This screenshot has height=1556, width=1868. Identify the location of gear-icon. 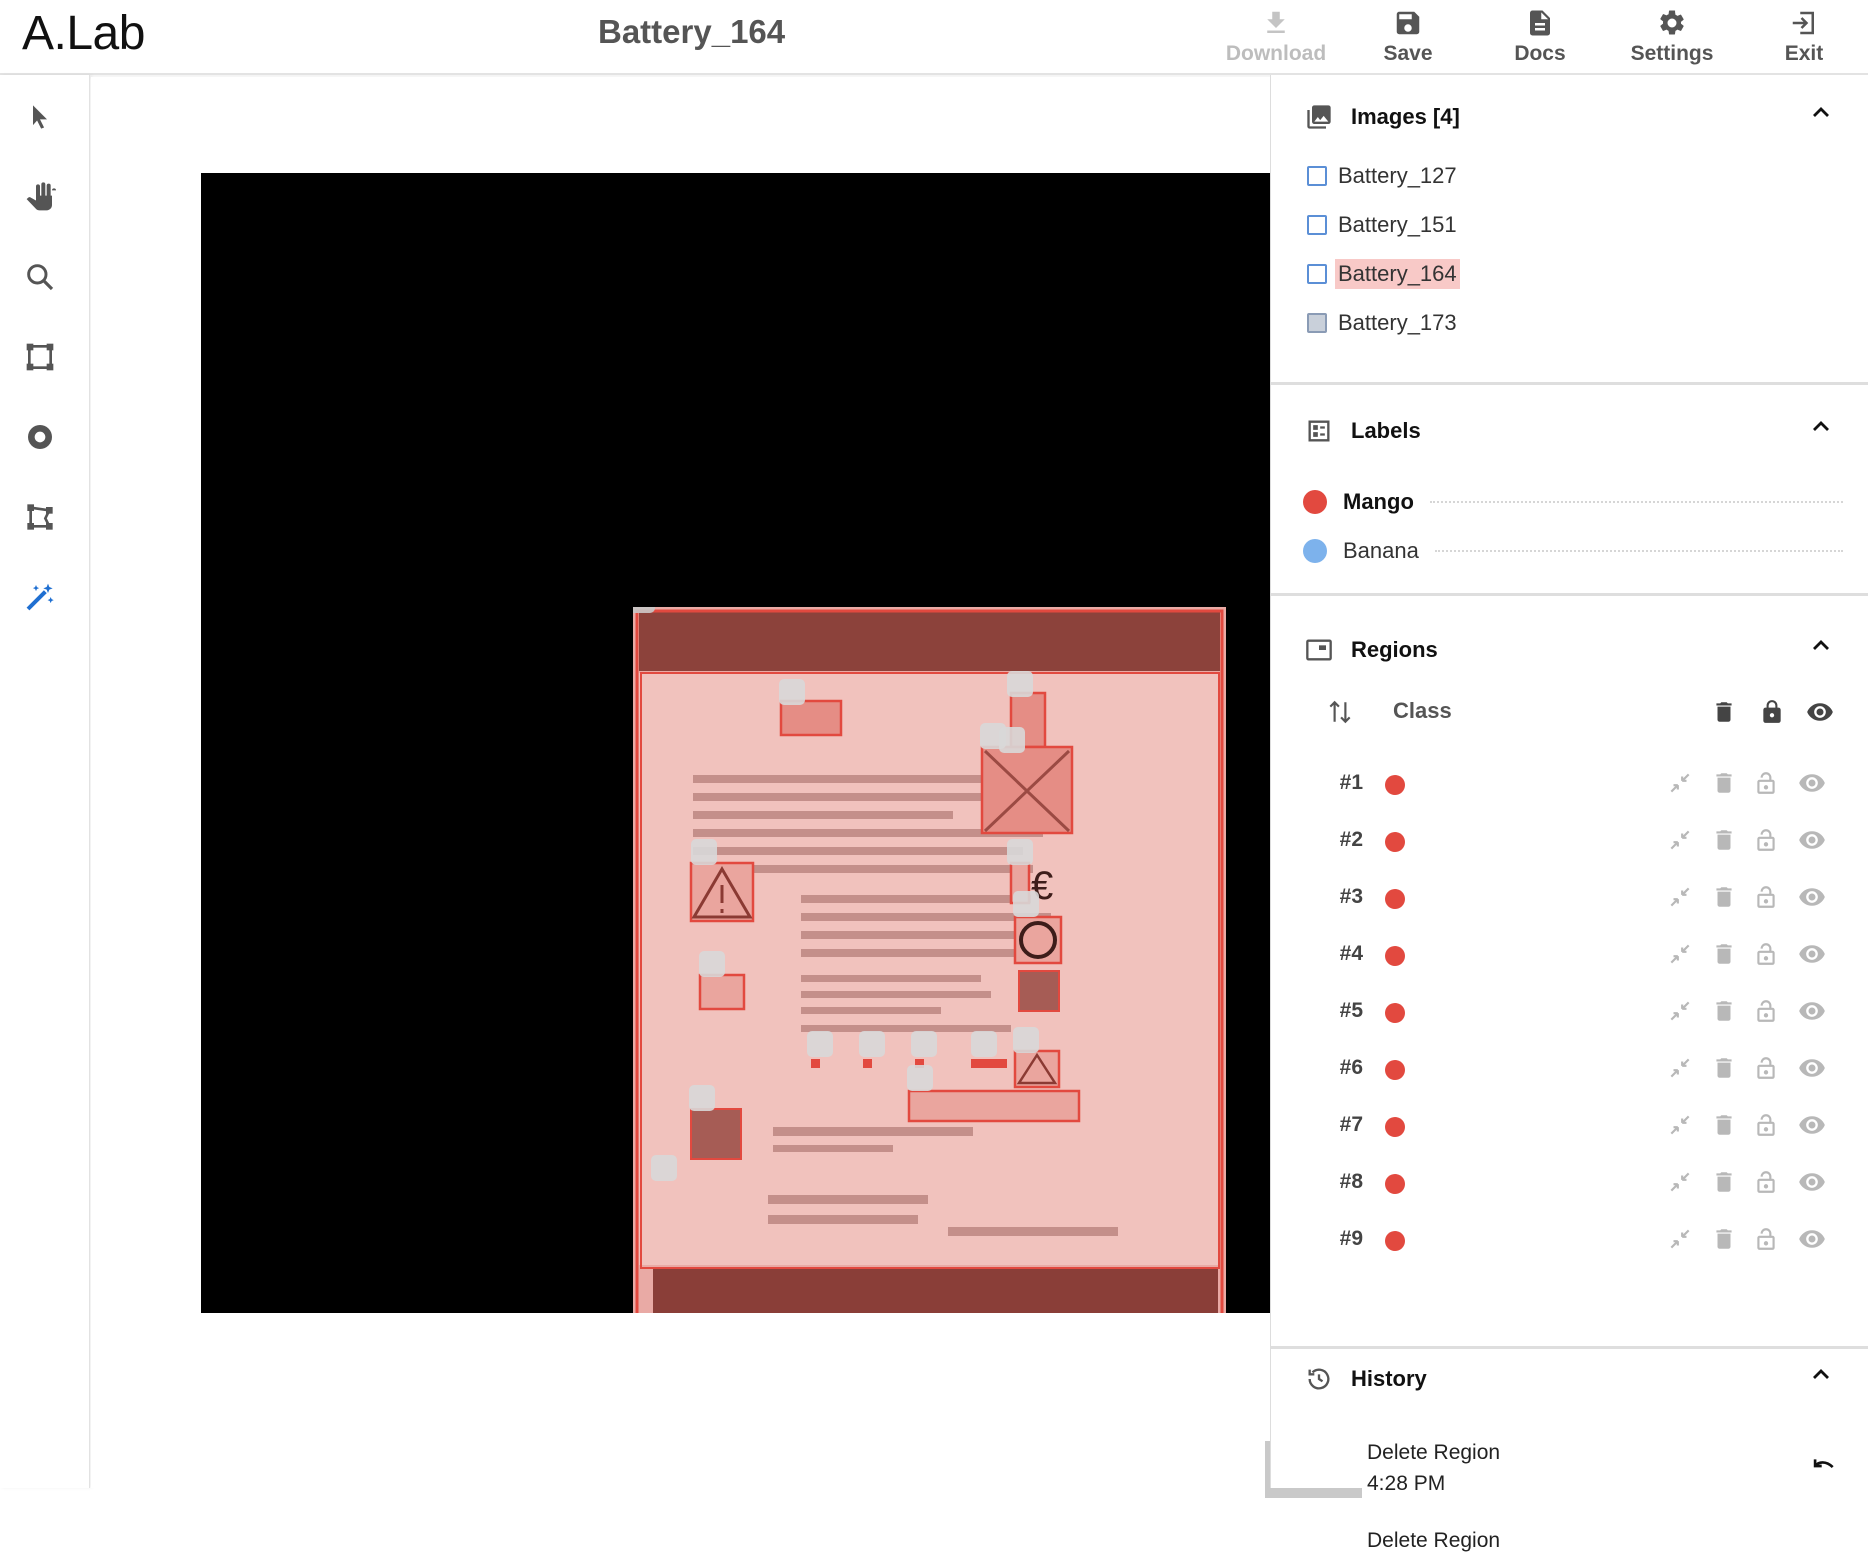
(1672, 22).